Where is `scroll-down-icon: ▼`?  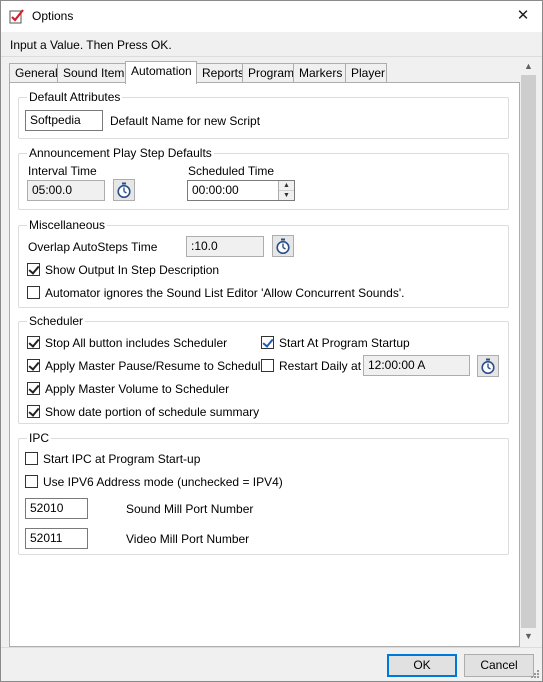
scroll-down-icon: ▼ is located at coordinates (528, 636).